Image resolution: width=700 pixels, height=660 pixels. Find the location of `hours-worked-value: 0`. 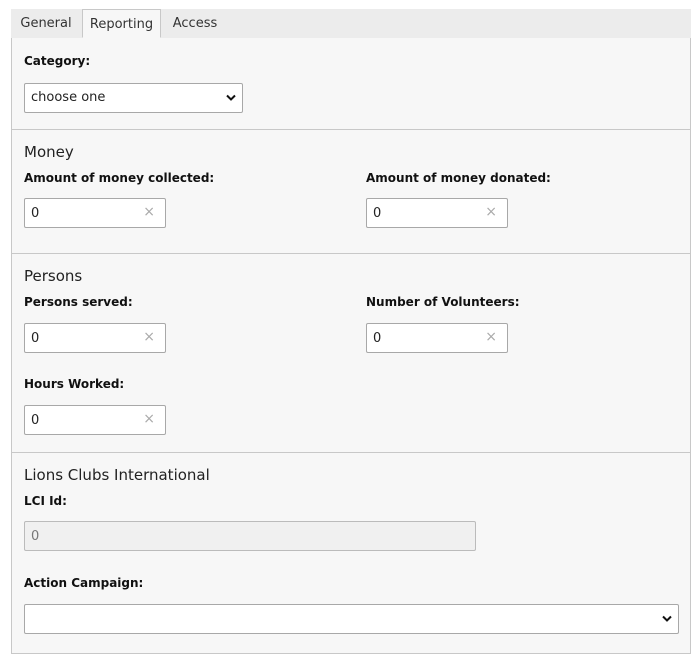

hours-worked-value: 0 is located at coordinates (35, 420).